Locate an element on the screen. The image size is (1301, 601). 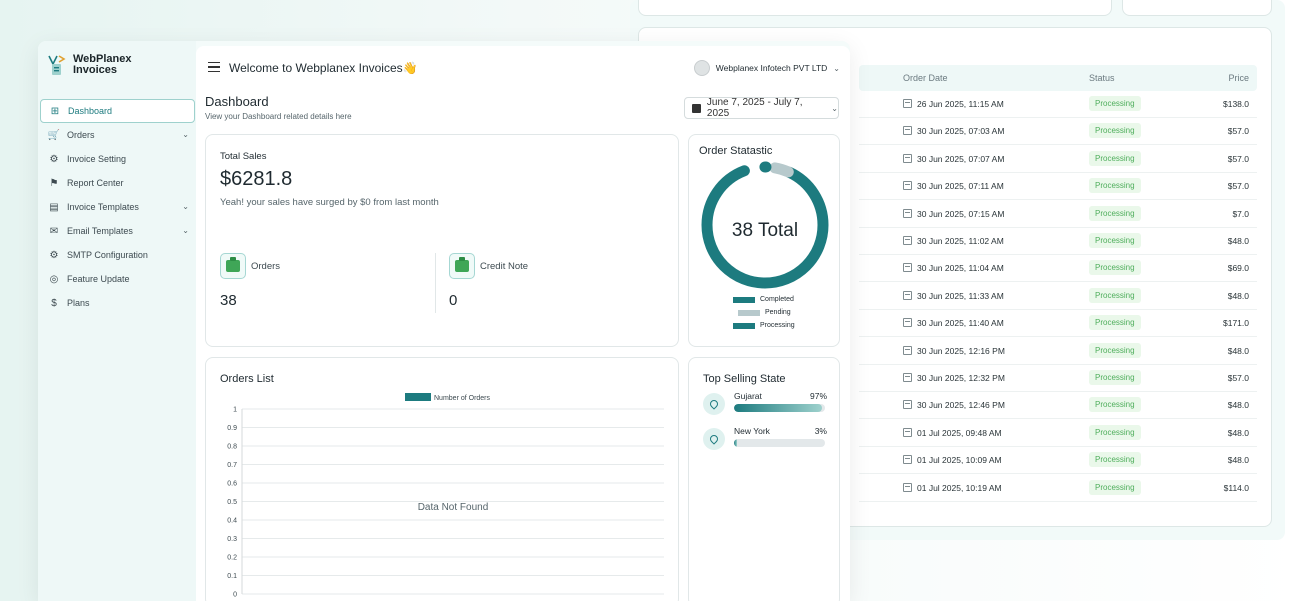
table-row: 30 Jun 2025, 11:33 AM Processing $48.0 is located at coordinates (1058, 296).